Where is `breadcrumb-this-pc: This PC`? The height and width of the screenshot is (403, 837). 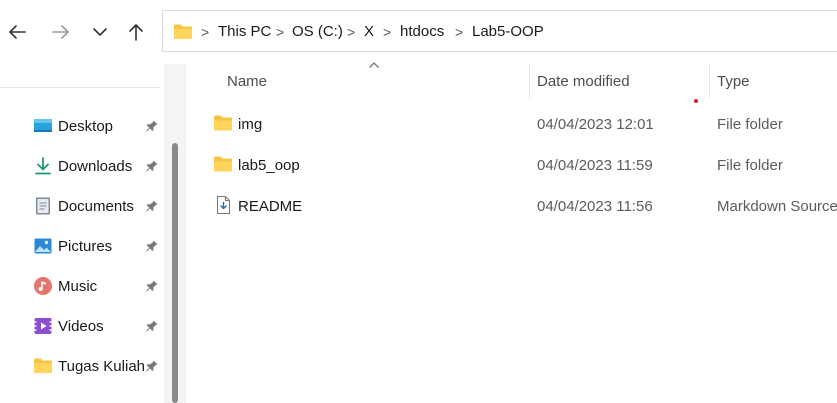
breadcrumb-this-pc: This PC is located at coordinates (244, 31).